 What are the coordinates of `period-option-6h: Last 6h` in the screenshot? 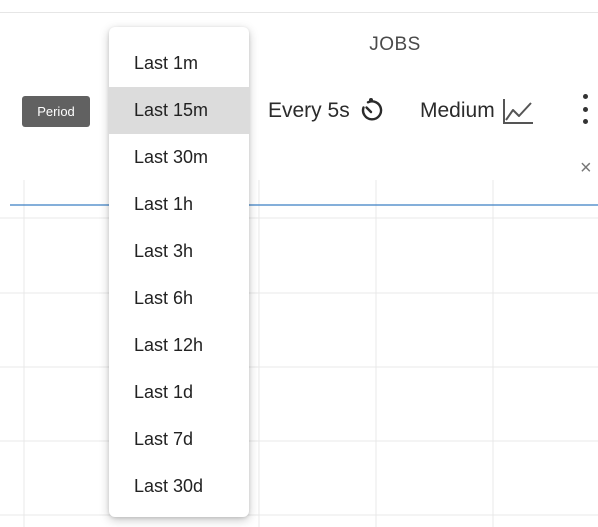 It's located at (179, 298).